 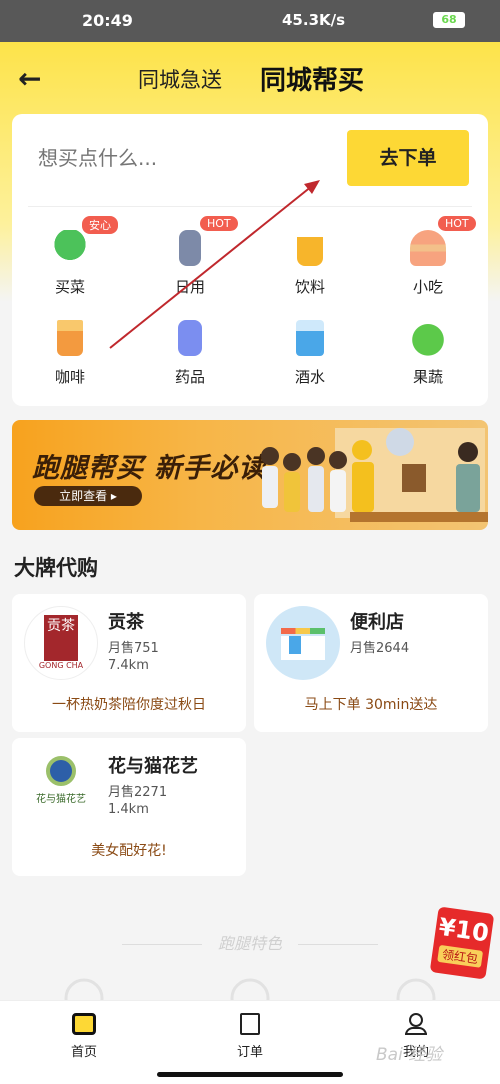 I want to click on flower-shop-logo: 花与猫花艺, so click(x=61, y=787).